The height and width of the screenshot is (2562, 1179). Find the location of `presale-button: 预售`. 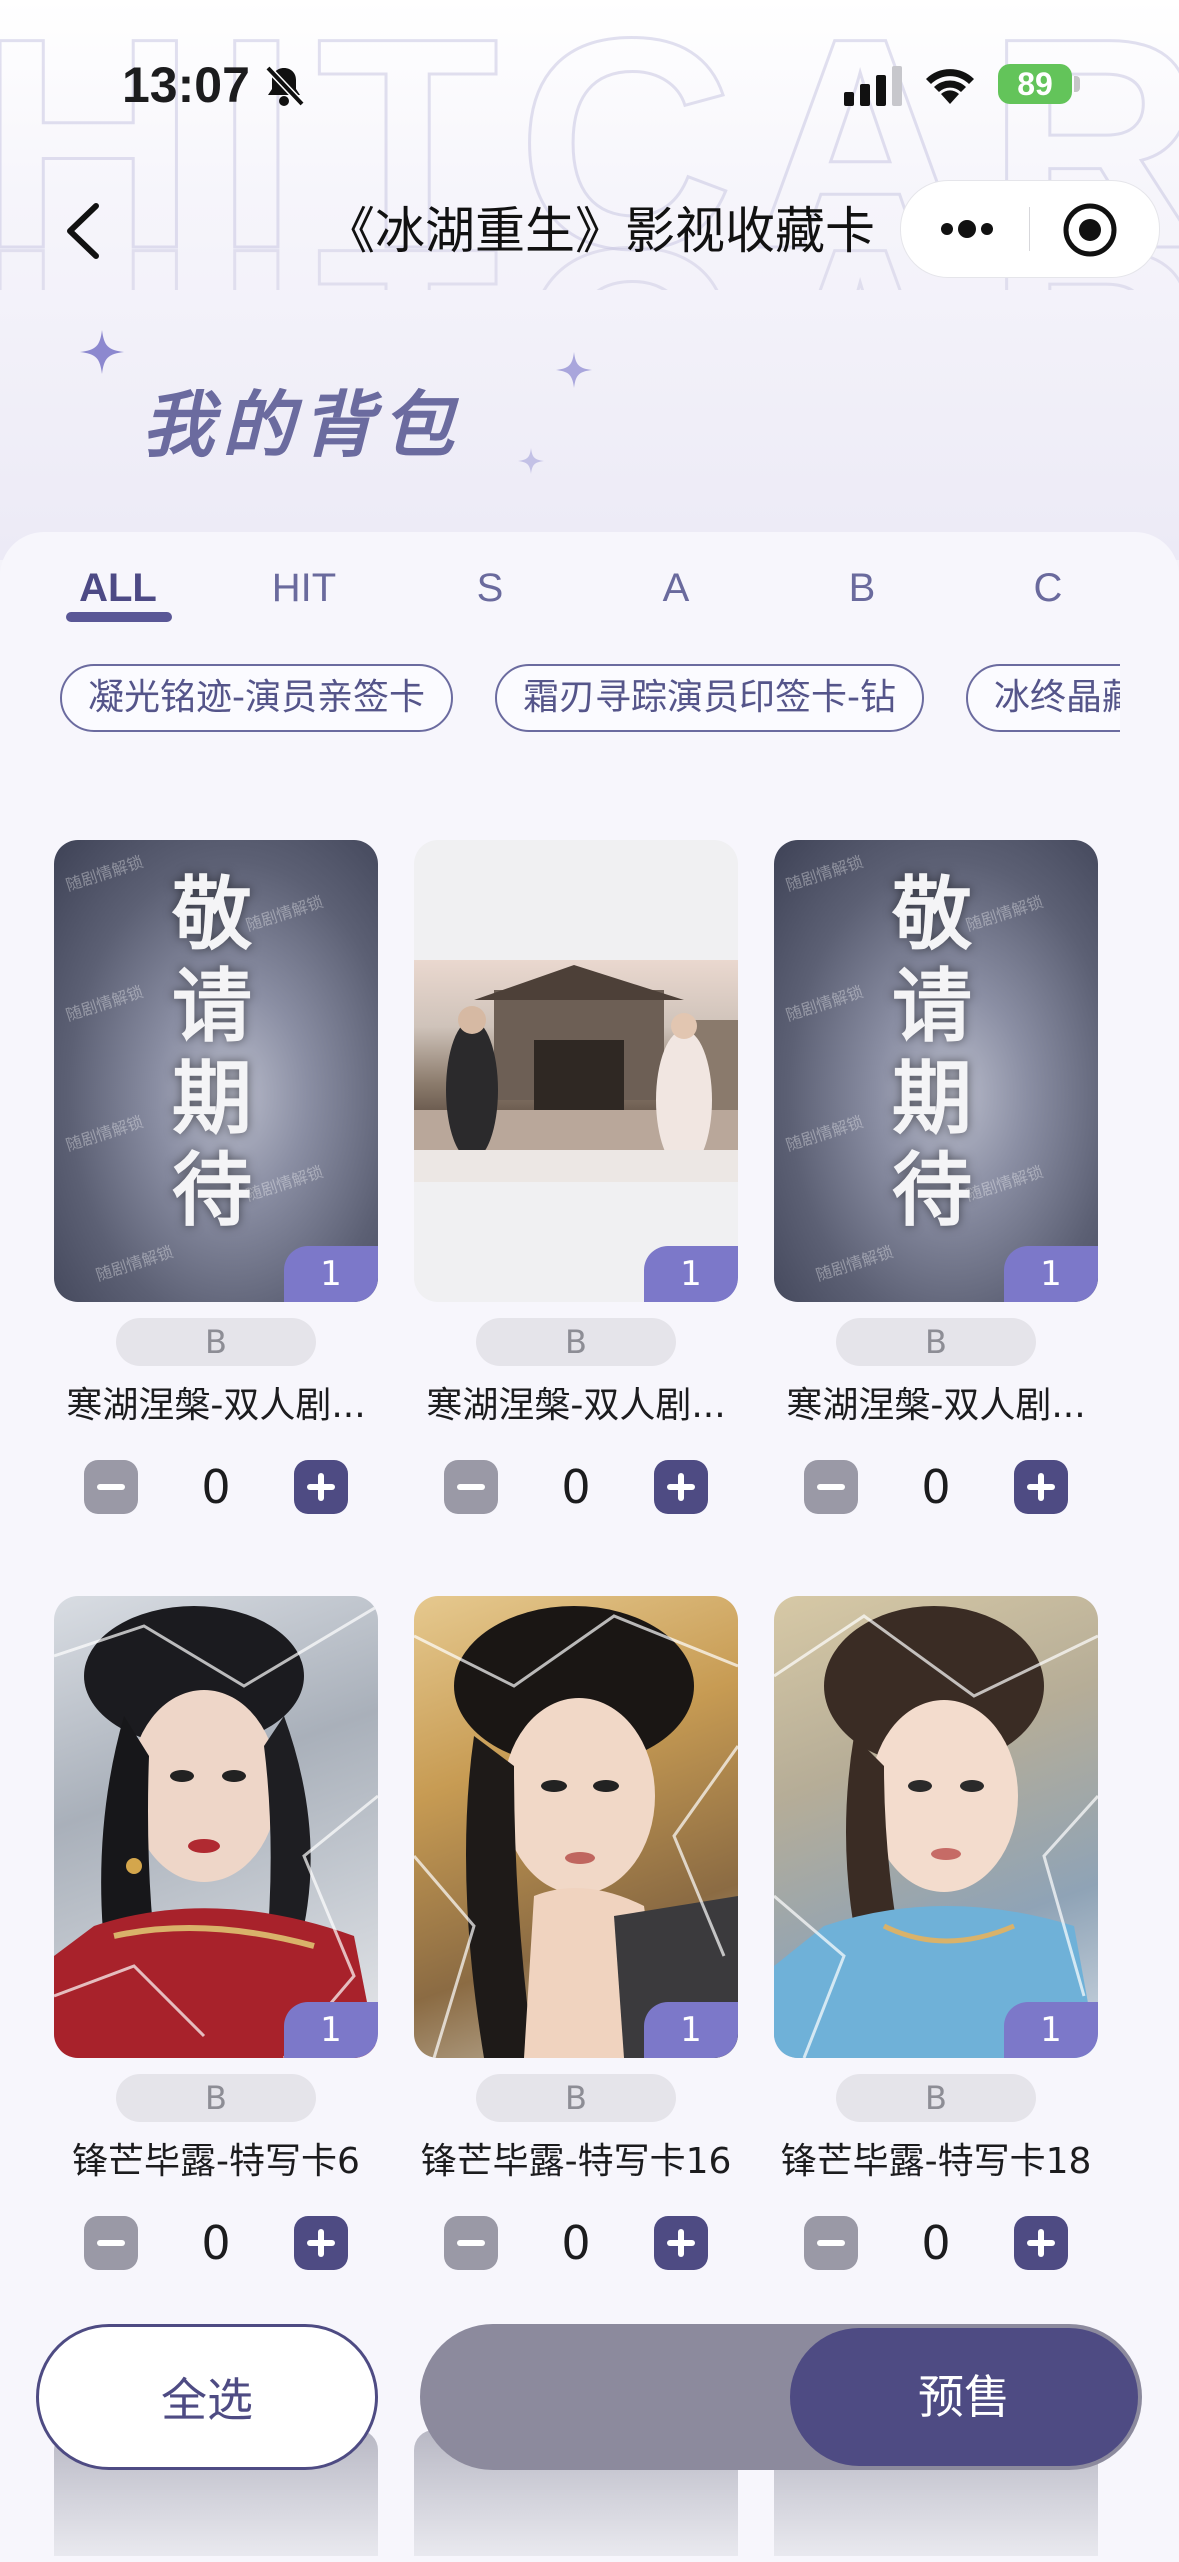

presale-button: 预售 is located at coordinates (964, 2397).